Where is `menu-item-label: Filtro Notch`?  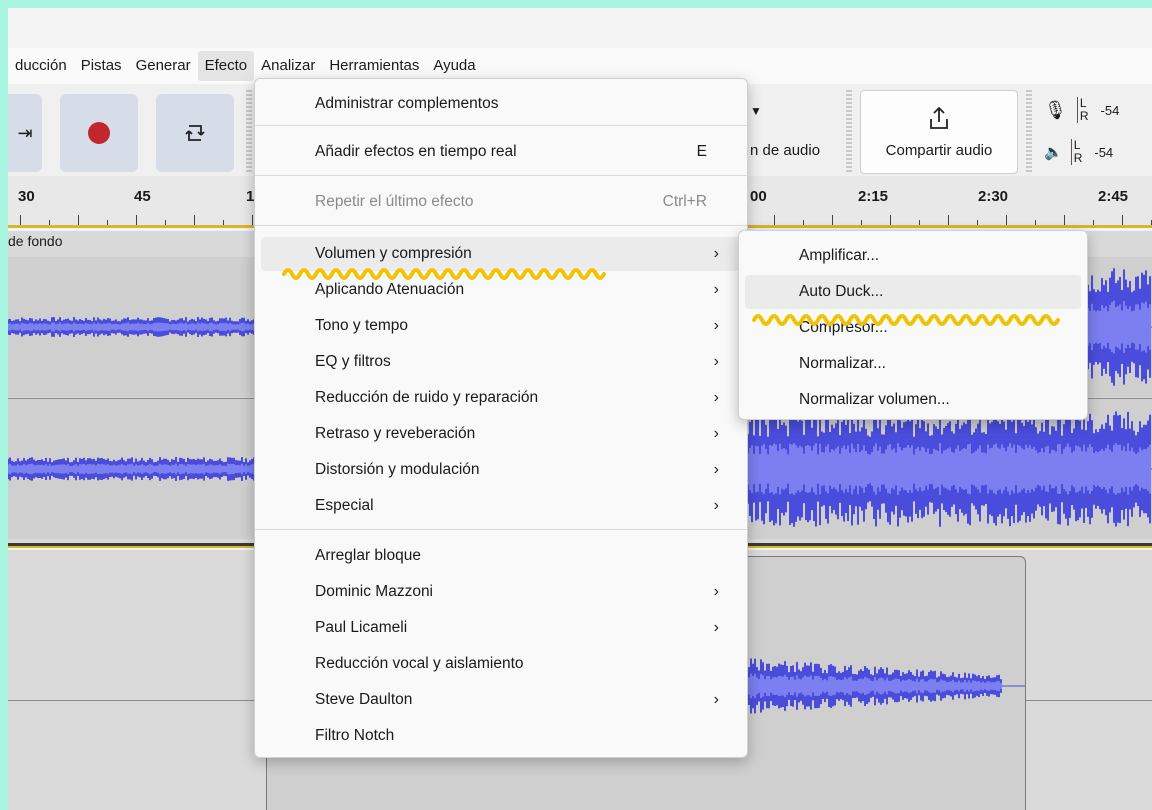
menu-item-label: Filtro Notch is located at coordinates (355, 735).